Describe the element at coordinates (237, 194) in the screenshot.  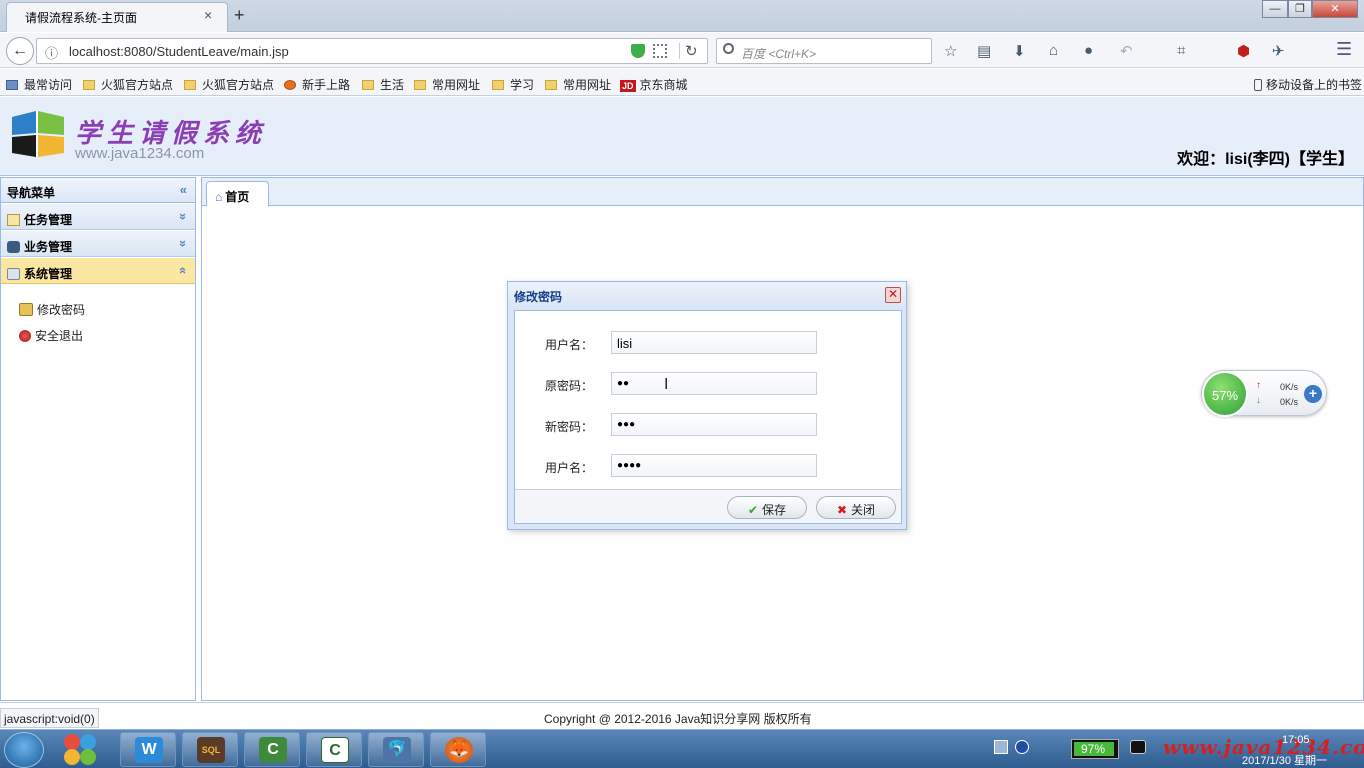
I see `tab-home: ⌂ 首页` at that location.